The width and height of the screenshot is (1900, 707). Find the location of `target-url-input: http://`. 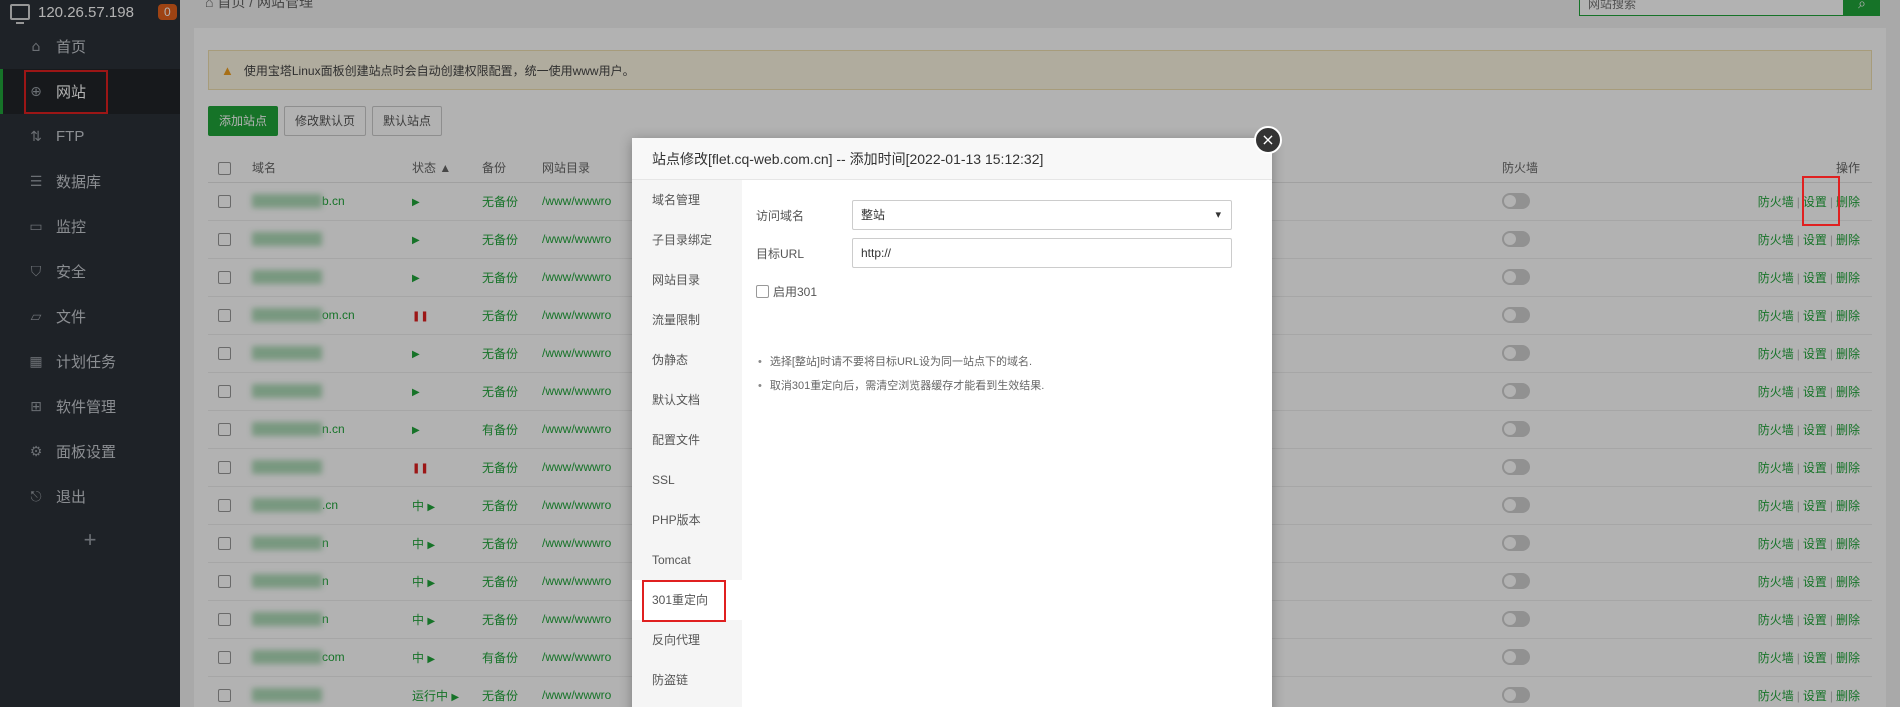

target-url-input: http:// is located at coordinates (1042, 253).